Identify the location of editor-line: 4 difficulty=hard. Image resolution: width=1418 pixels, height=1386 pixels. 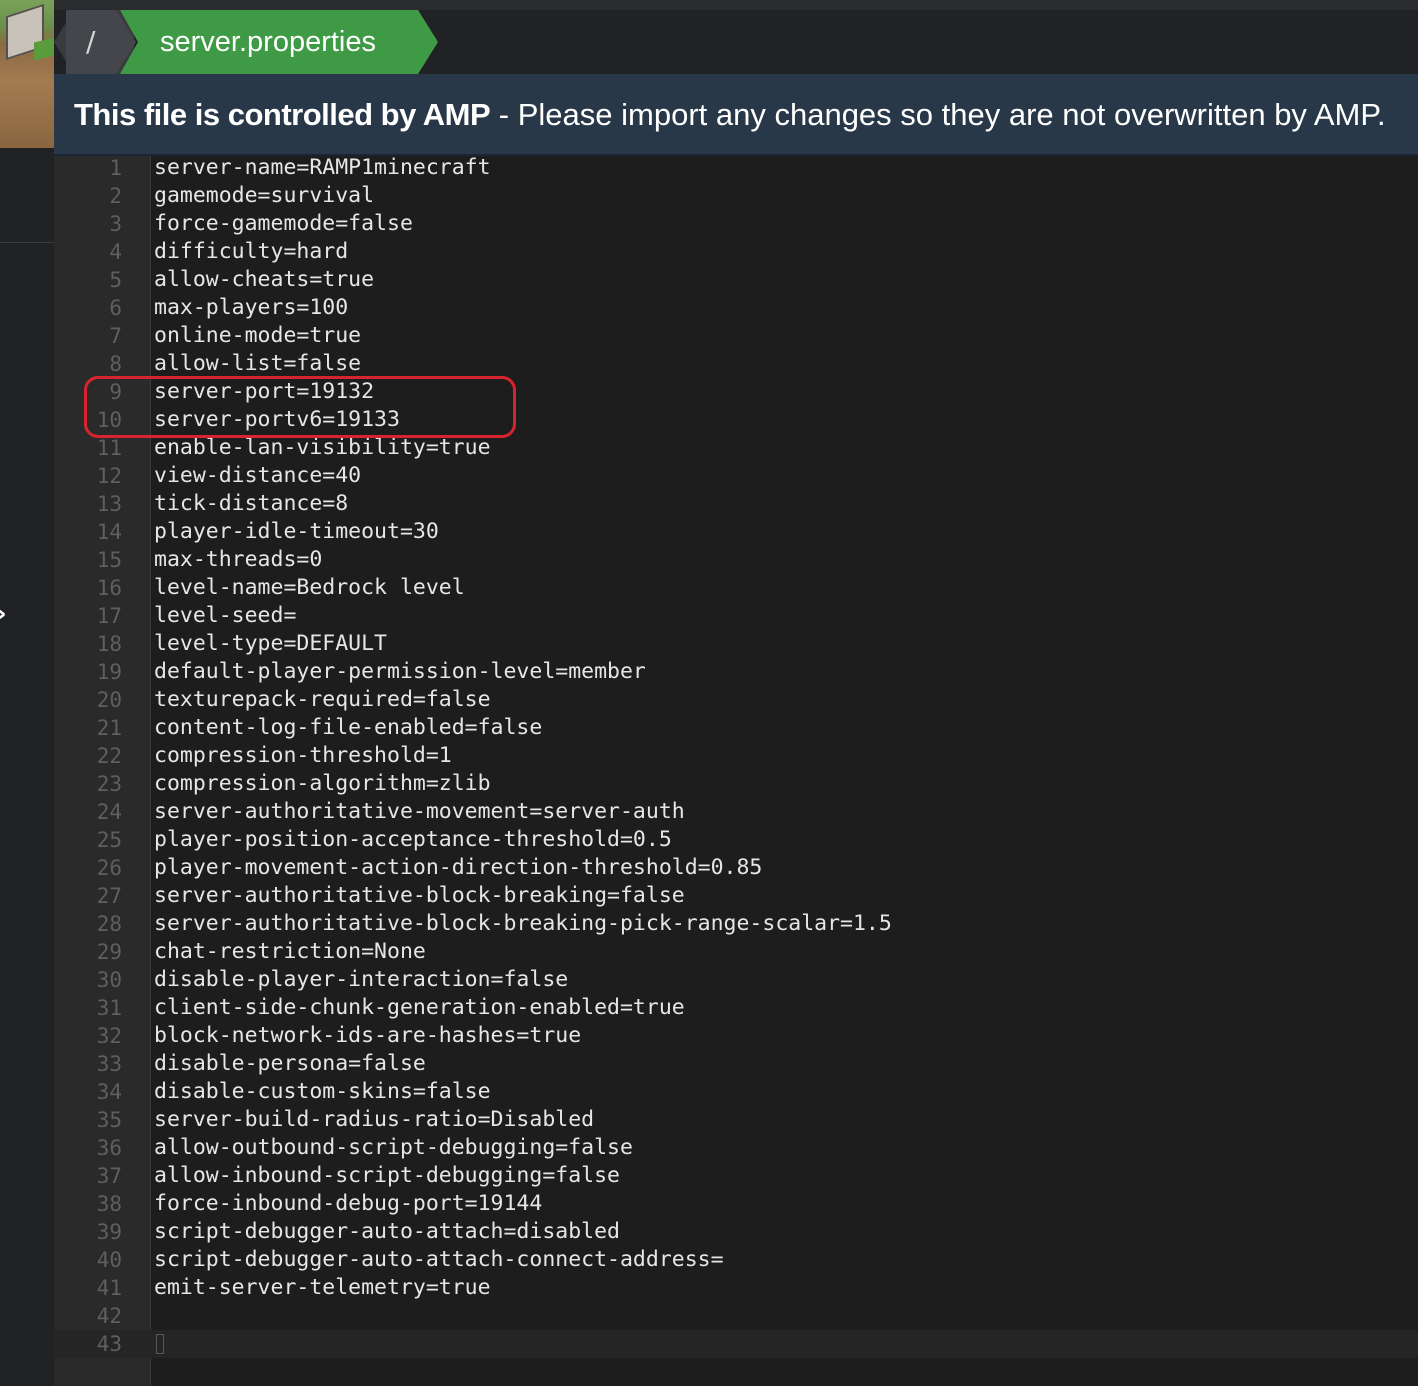
(736, 252).